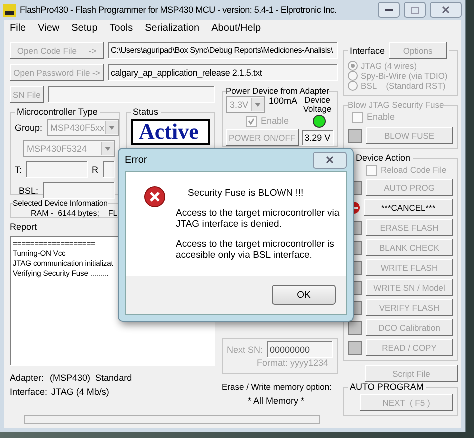  What do you see at coordinates (85, 28) in the screenshot?
I see `menu-item: Setup` at bounding box center [85, 28].